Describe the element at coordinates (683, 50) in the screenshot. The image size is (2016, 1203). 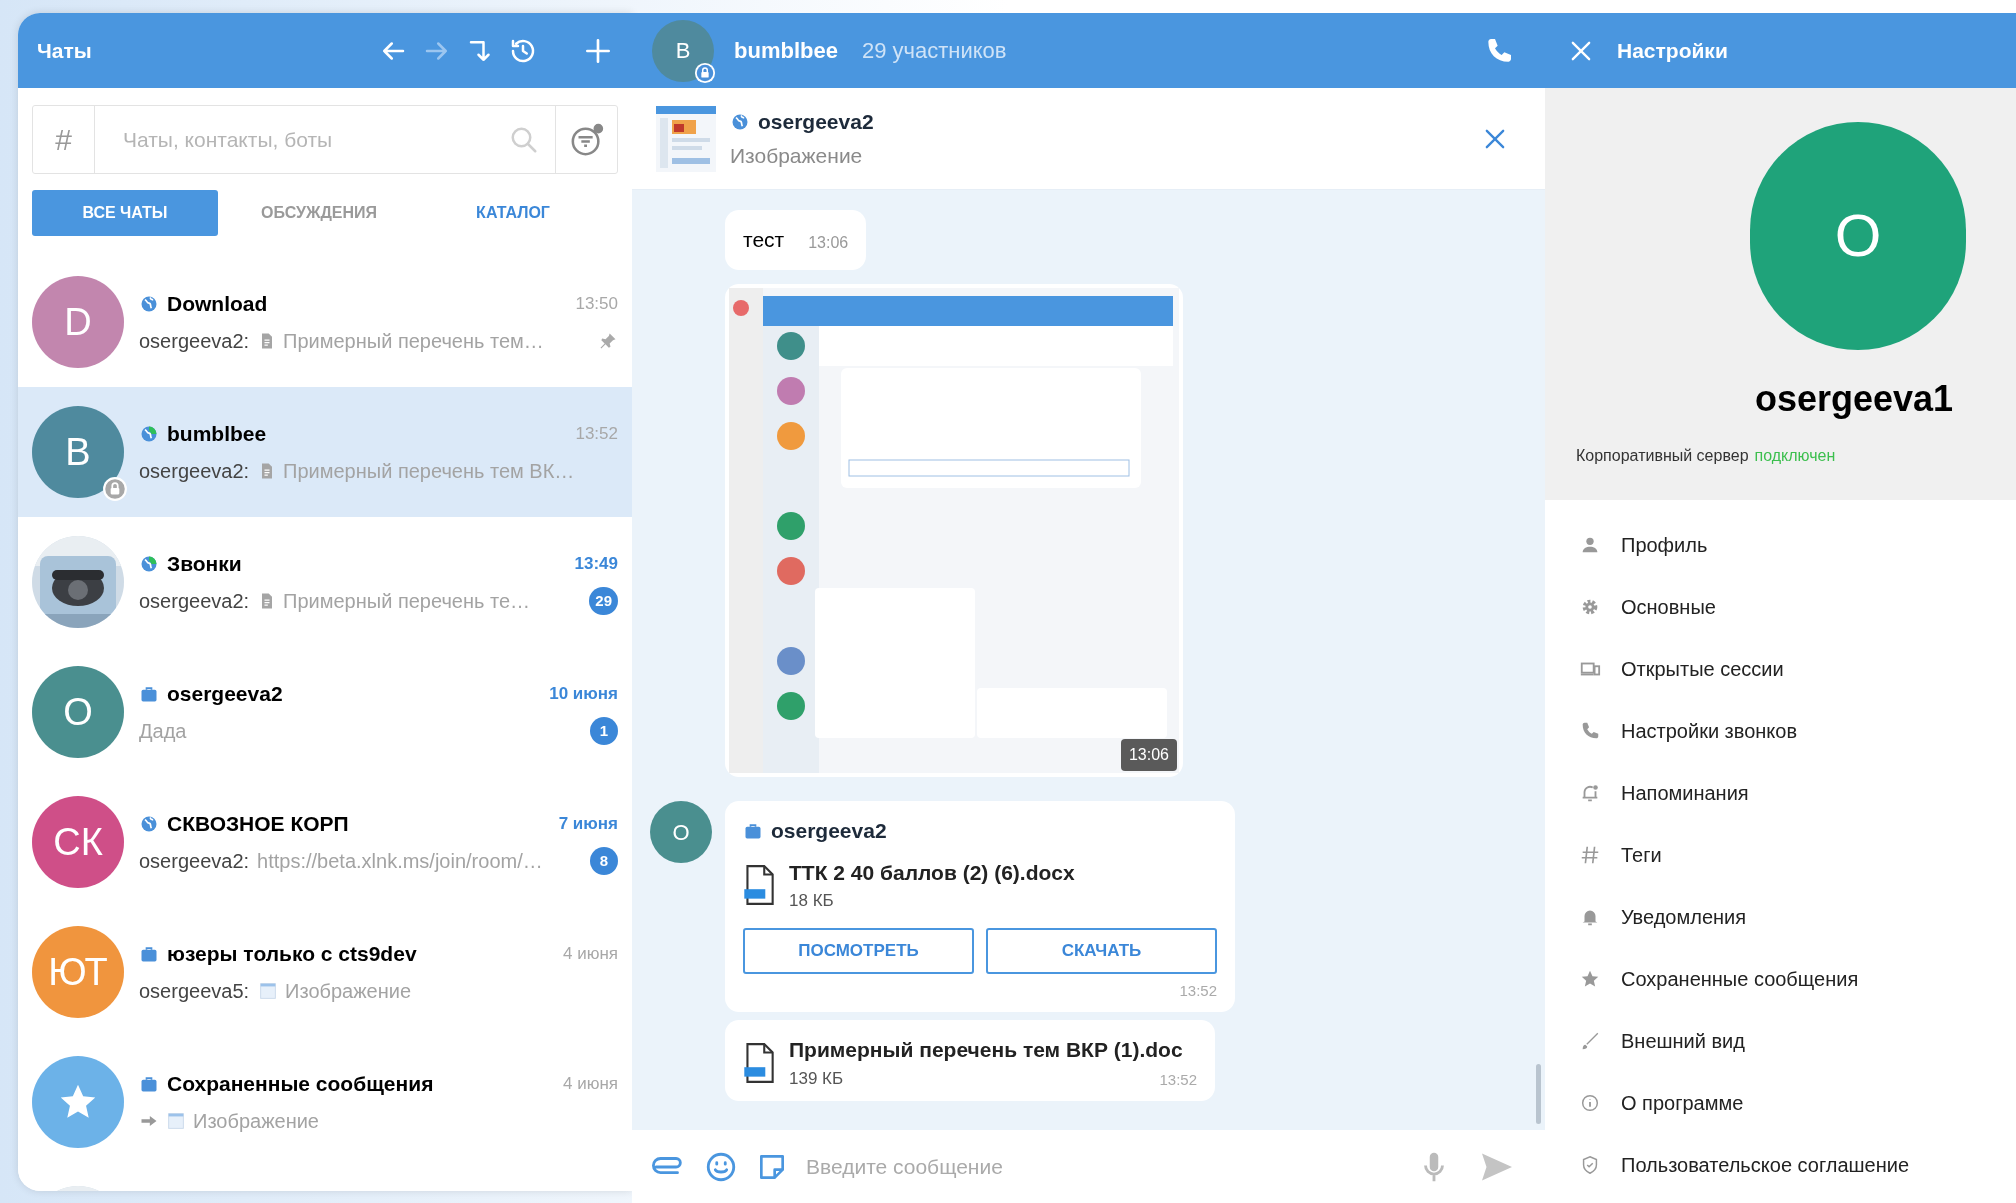
I see `chat-avatar: B` at that location.